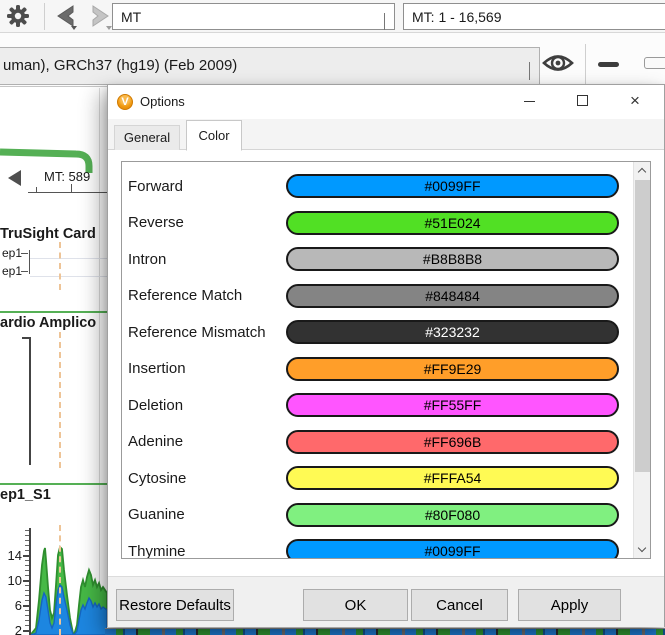  Describe the element at coordinates (67, 176) in the screenshot. I see `position-label: MT: 589` at that location.